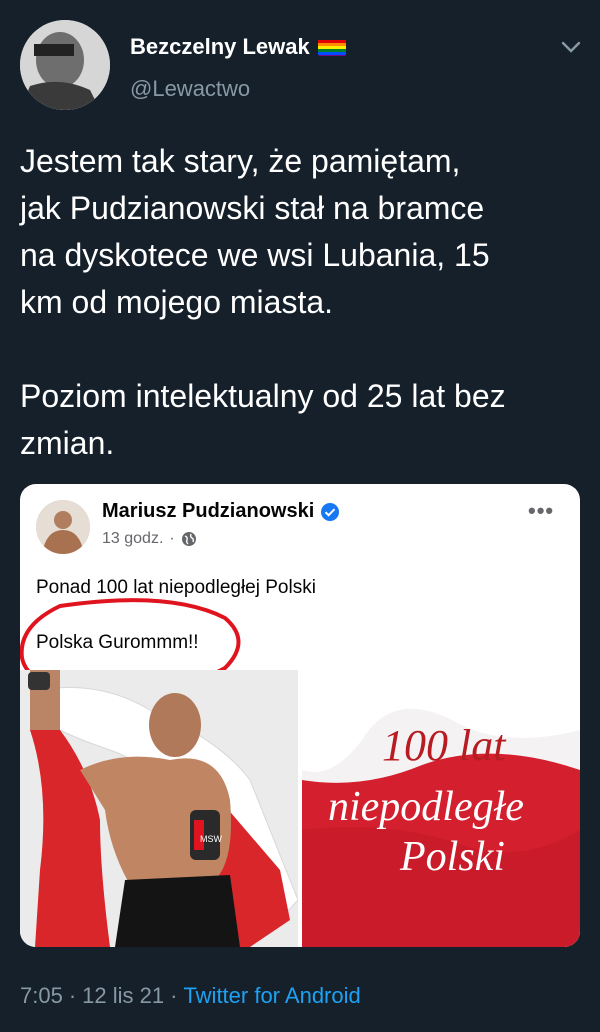 This screenshot has width=600, height=1032. What do you see at coordinates (571, 47) in the screenshot?
I see `chevron-down-icon` at bounding box center [571, 47].